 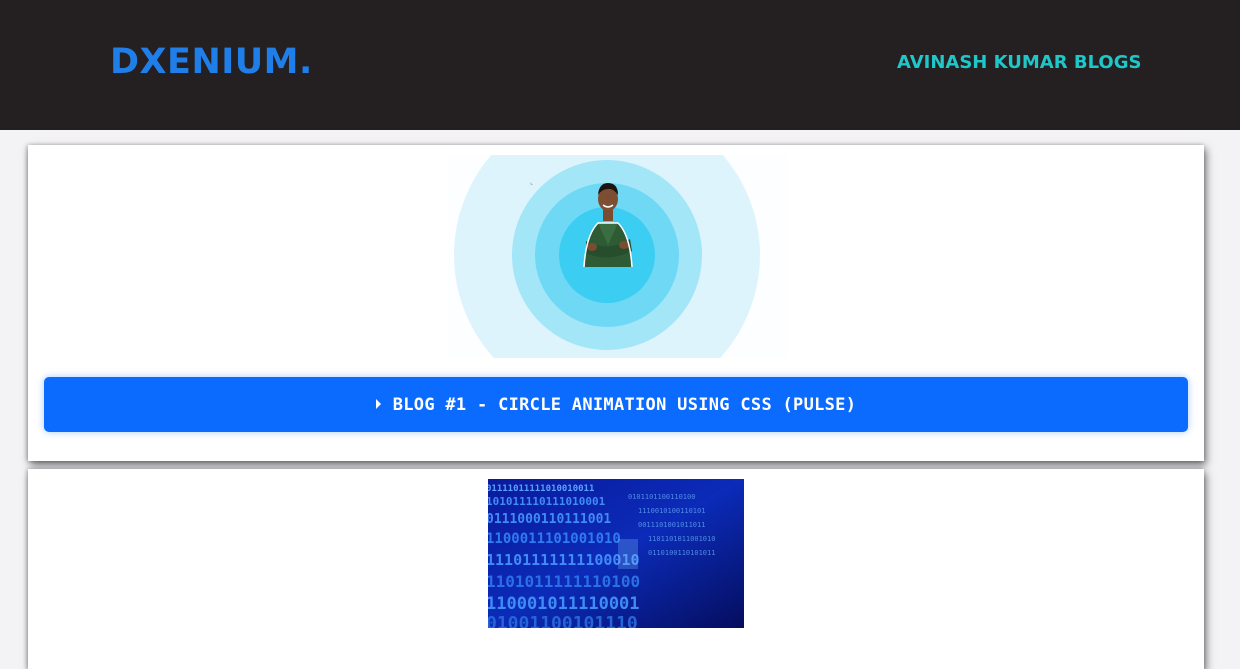 I want to click on svg-text: 1101101011001010, so click(x=681, y=539).